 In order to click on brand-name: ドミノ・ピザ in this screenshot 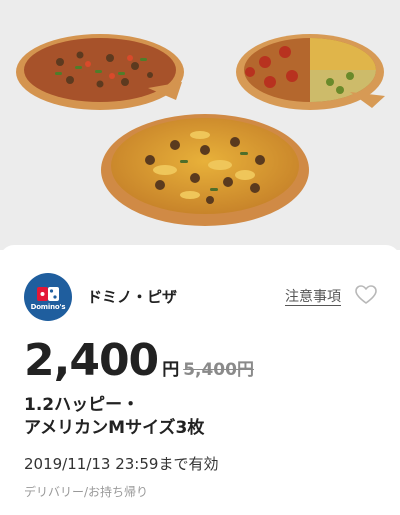, I will do `click(132, 297)`.